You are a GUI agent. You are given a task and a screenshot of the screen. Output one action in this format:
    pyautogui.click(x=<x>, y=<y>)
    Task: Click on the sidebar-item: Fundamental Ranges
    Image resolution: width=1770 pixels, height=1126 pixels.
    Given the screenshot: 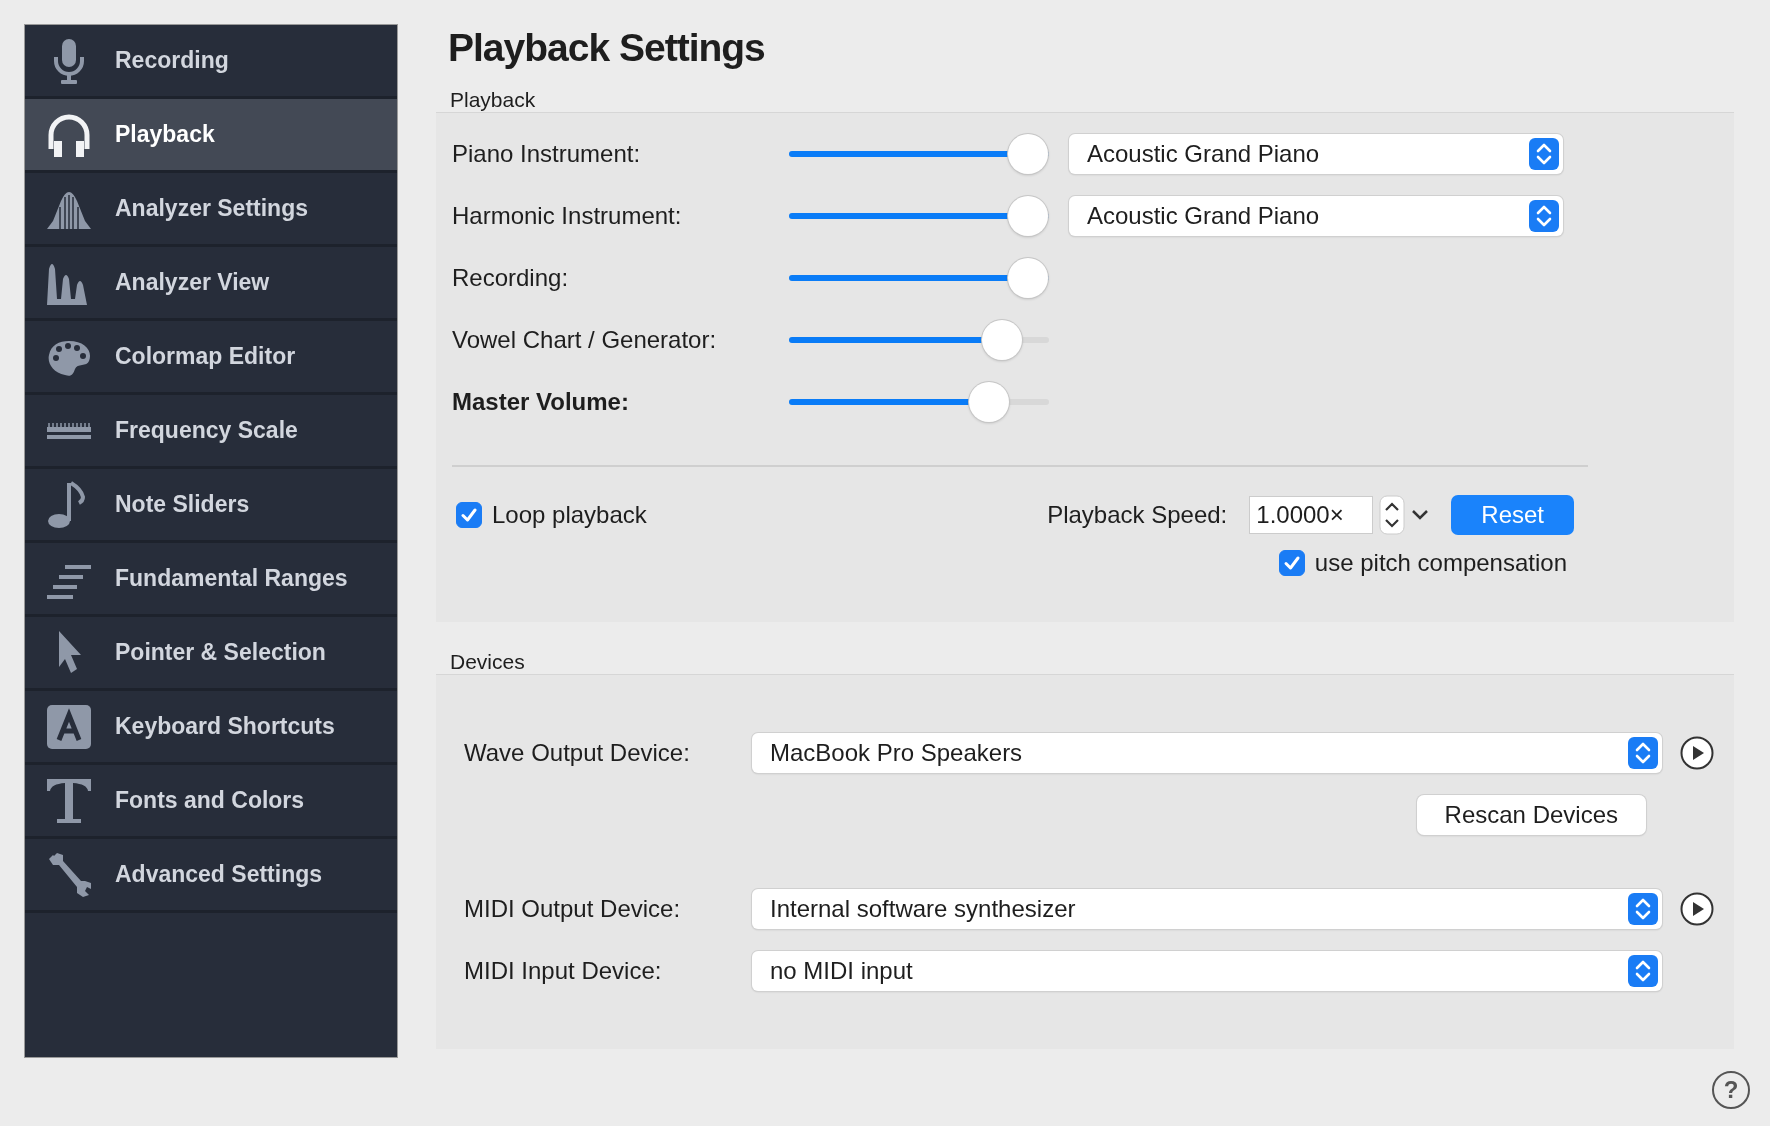 What is the action you would take?
    pyautogui.click(x=211, y=580)
    